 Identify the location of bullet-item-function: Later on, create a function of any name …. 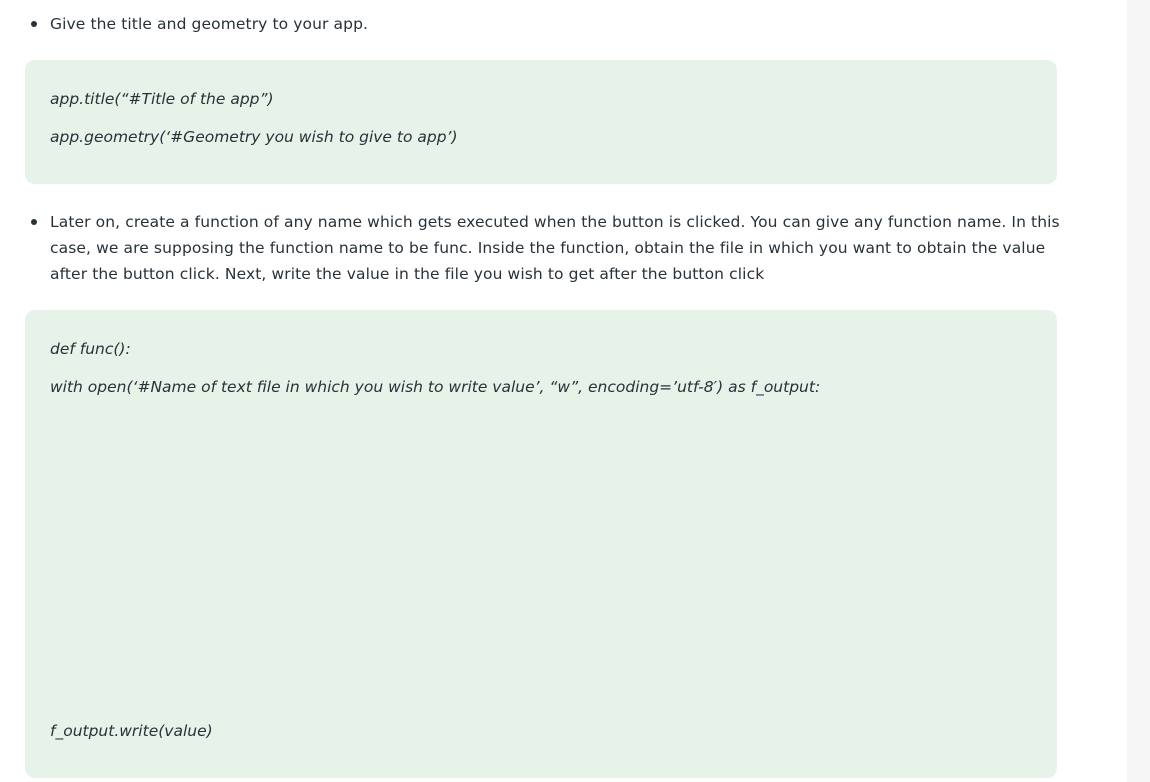
(555, 248).